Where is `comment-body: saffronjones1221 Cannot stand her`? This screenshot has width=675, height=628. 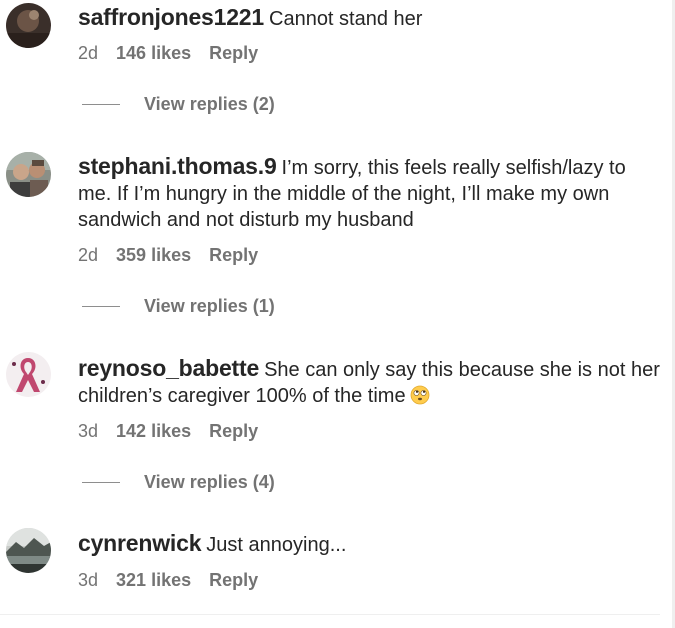
comment-body: saffronjones1221 Cannot stand her is located at coordinates (369, 18).